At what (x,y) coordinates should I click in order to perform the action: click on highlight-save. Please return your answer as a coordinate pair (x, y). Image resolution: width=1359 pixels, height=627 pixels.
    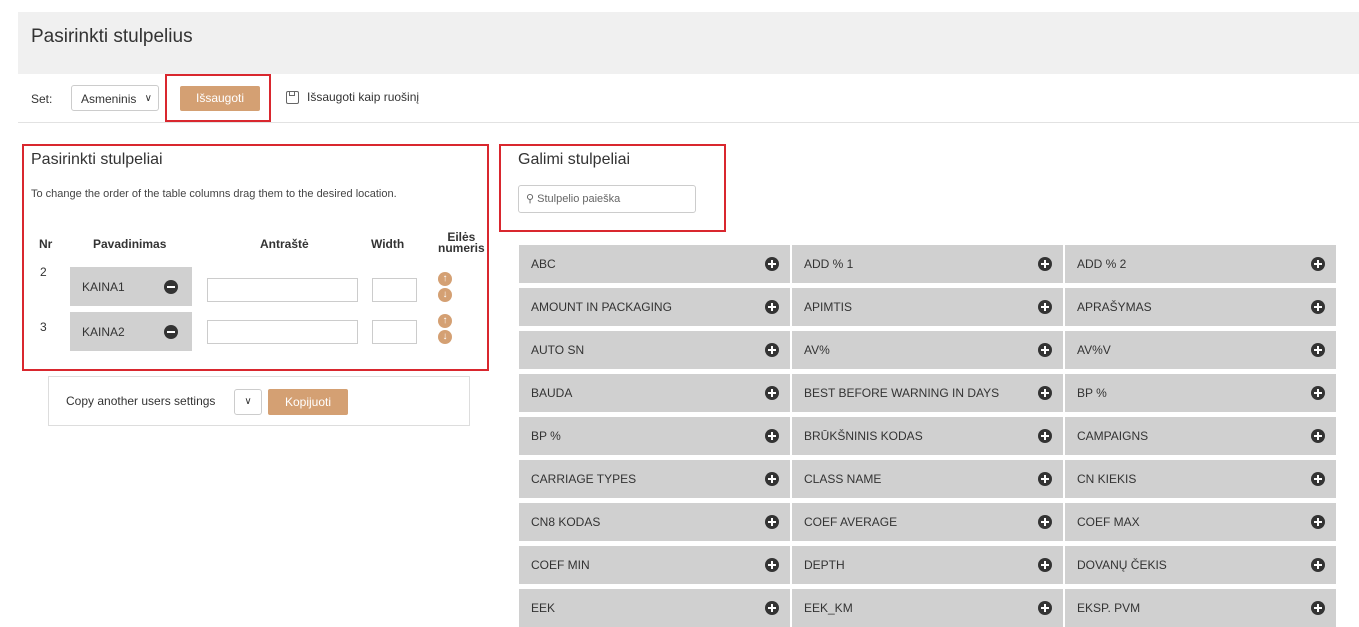
    Looking at the image, I should click on (218, 98).